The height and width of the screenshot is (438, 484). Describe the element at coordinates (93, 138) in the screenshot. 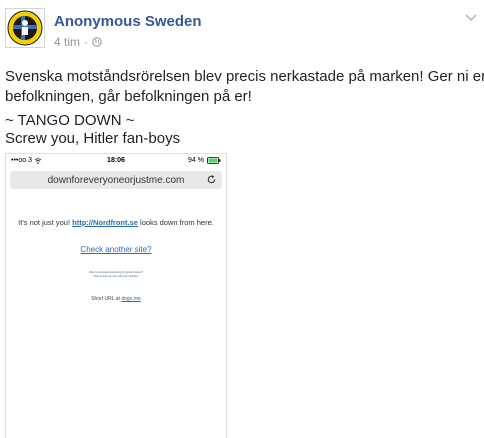

I see `post-text-line-4: Screw you, Hitler fan-boys` at that location.